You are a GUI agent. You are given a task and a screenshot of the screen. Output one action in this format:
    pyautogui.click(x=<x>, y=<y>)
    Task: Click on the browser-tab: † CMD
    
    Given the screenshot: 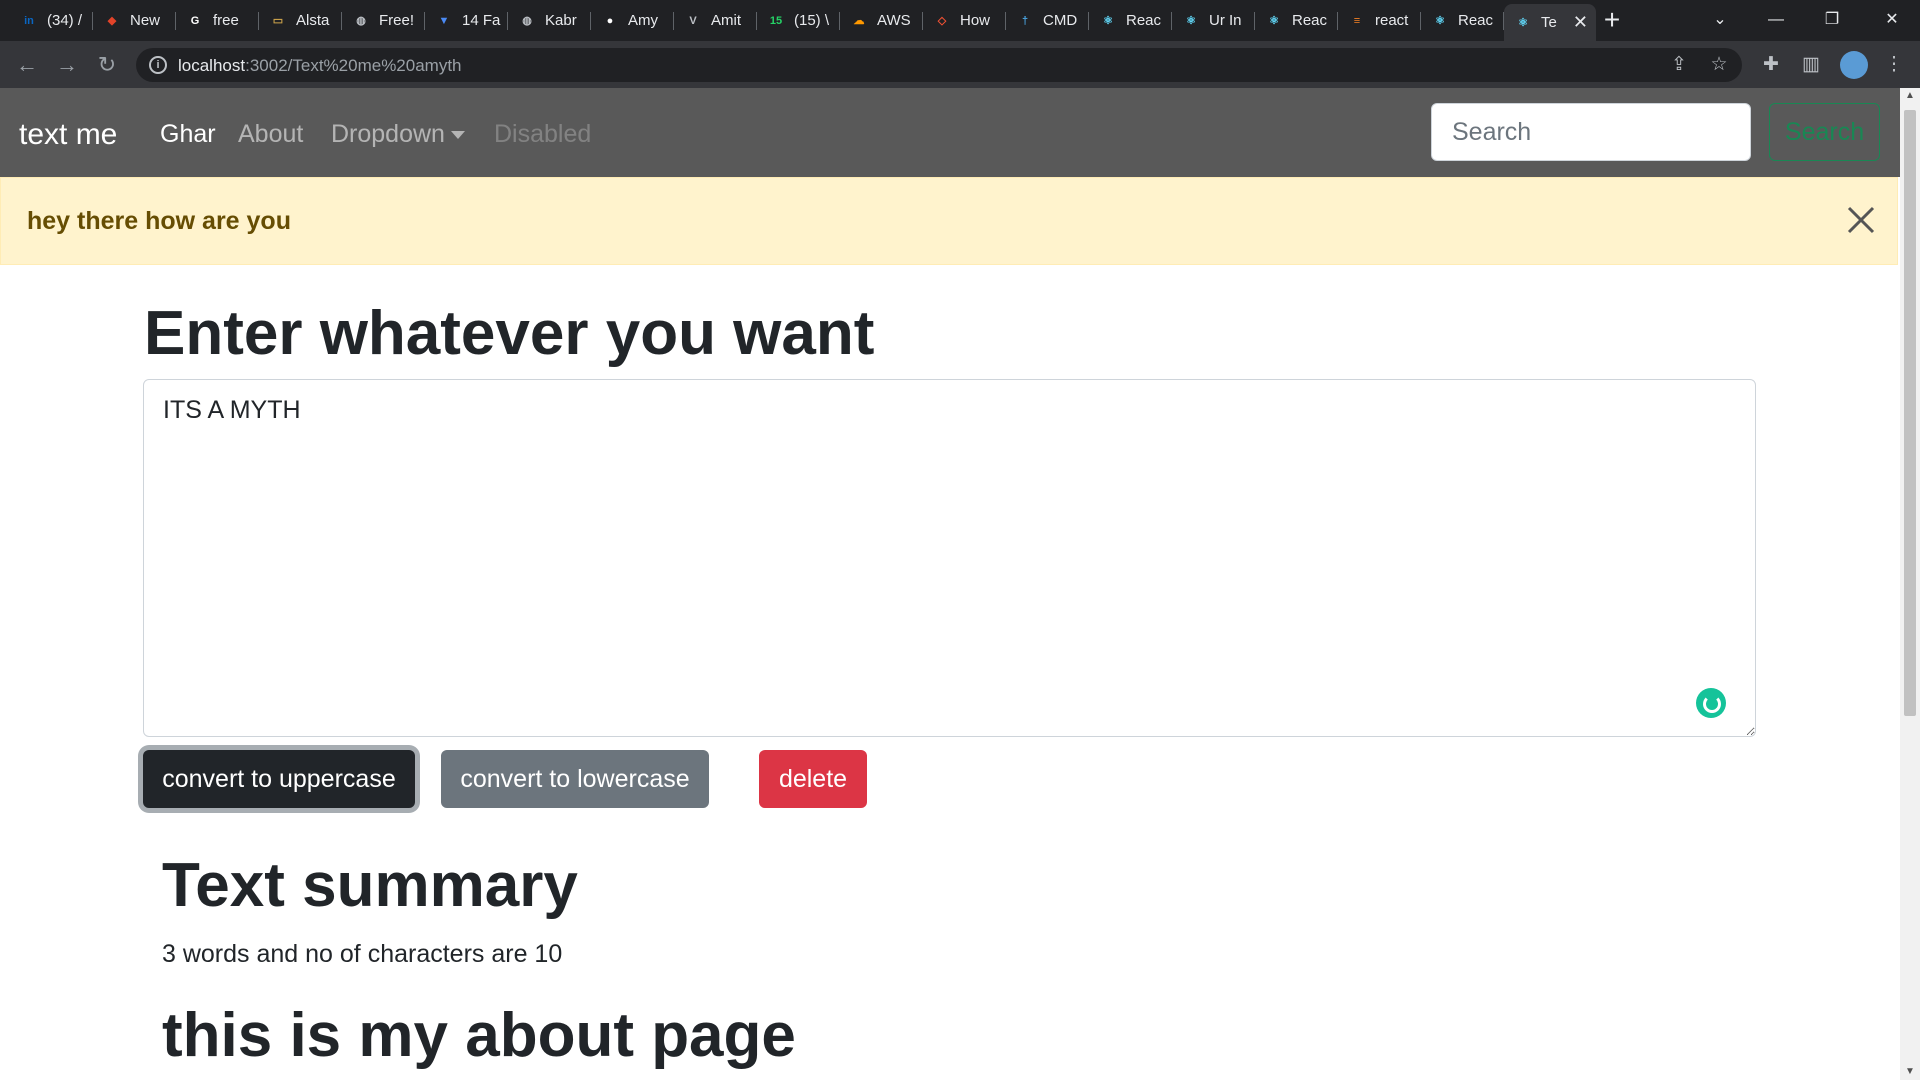 What is the action you would take?
    pyautogui.click(x=1047, y=20)
    